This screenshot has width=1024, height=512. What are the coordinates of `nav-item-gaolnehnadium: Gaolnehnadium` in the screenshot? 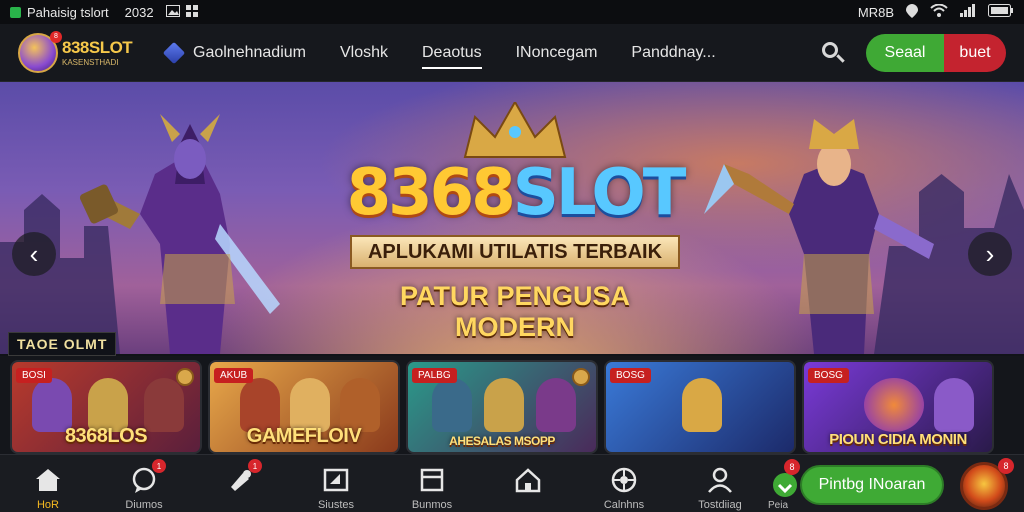 It's located at (234, 52).